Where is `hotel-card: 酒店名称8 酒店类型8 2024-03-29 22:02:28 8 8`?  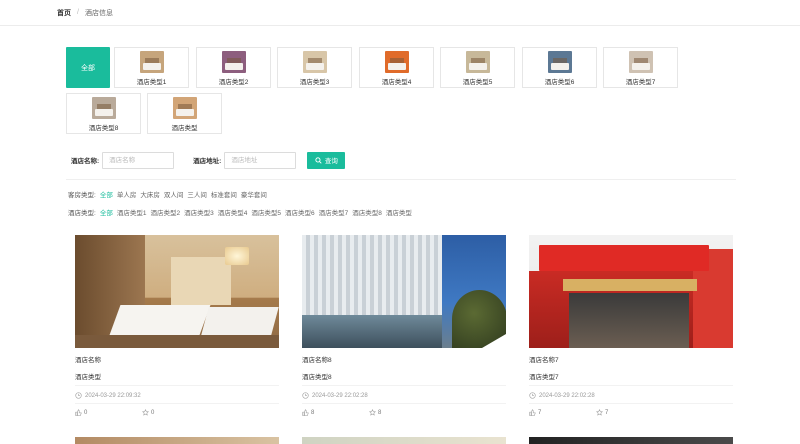
hotel-card: 酒店名称8 酒店类型8 2024-03-29 22:02:28 8 8 is located at coordinates (404, 326).